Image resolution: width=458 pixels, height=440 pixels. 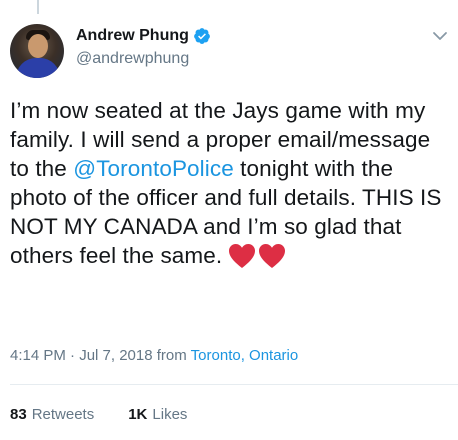 What do you see at coordinates (18, 414) in the screenshot?
I see `retweets-count: 83` at bounding box center [18, 414].